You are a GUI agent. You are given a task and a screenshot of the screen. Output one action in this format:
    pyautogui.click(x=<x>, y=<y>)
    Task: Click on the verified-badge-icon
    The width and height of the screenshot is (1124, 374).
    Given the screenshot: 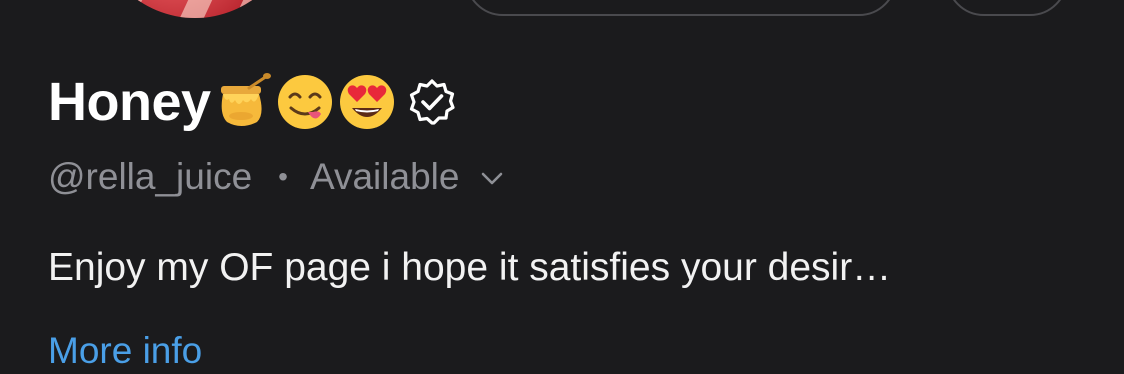 What is the action you would take?
    pyautogui.click(x=432, y=102)
    